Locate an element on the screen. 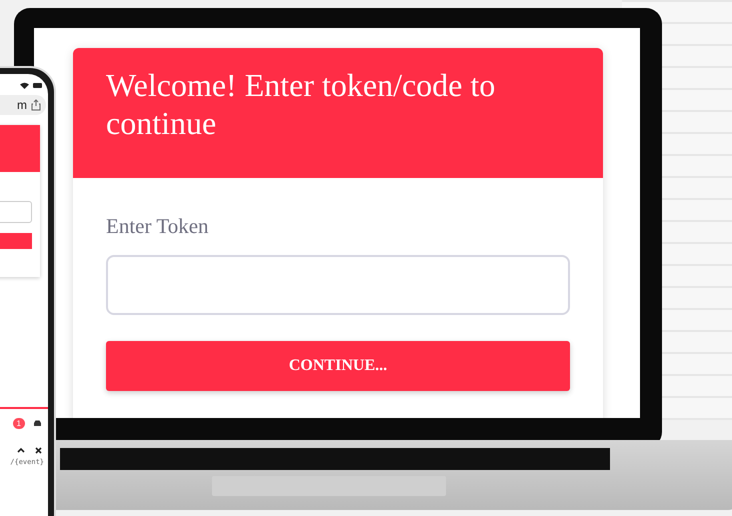  battery-icon is located at coordinates (37, 85).